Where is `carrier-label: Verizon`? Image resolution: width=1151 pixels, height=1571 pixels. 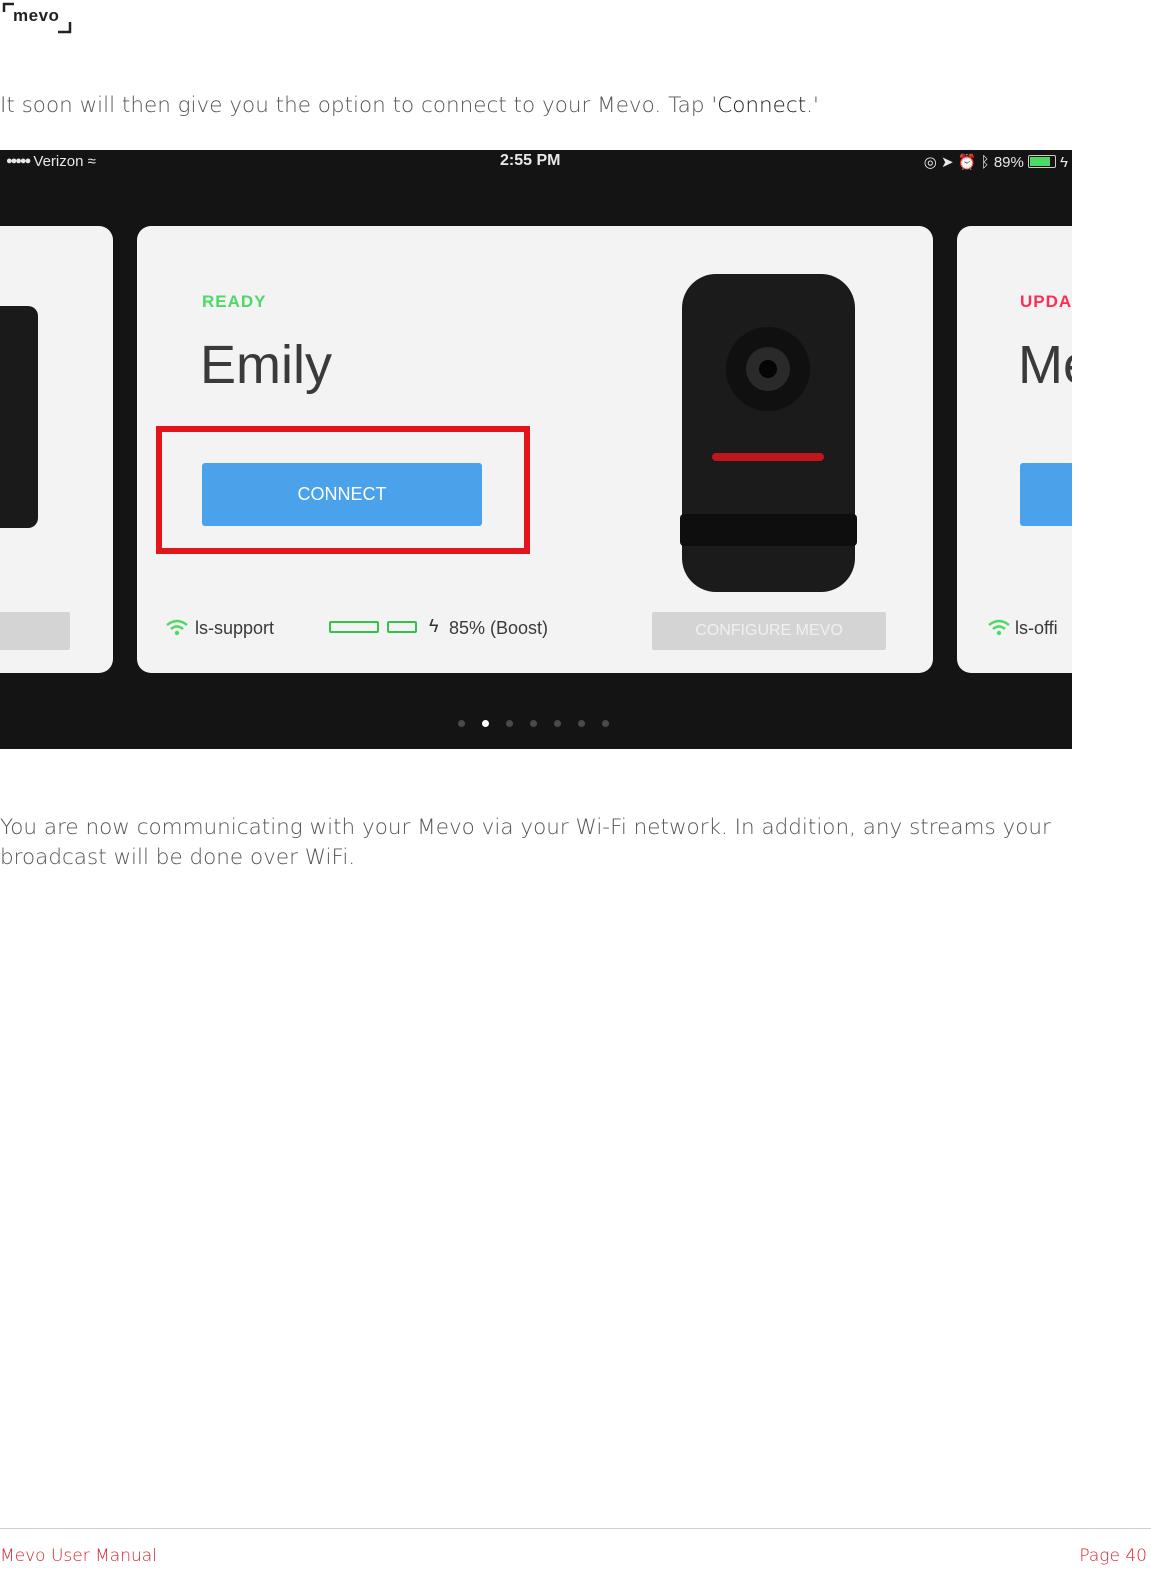 carrier-label: Verizon is located at coordinates (58, 161).